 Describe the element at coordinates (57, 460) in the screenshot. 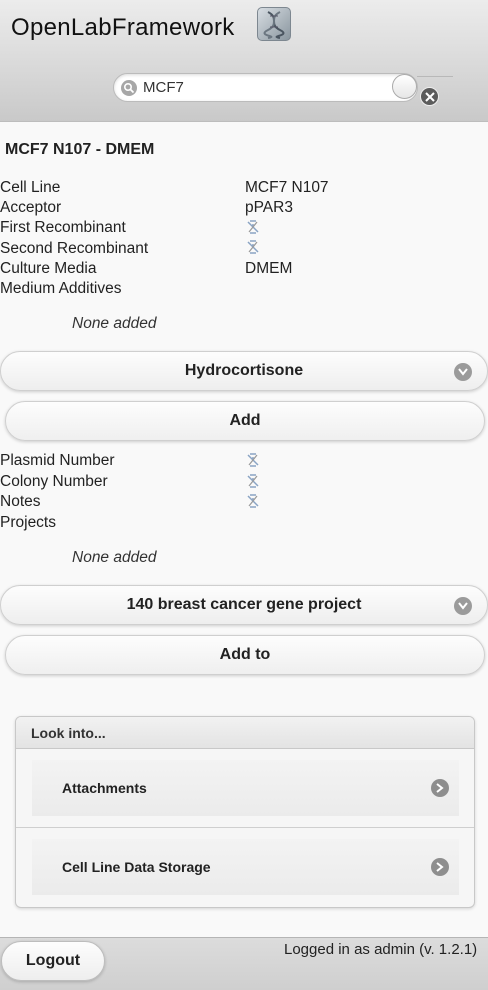

I see `field-label-plasmid-number: Plasmid Number` at that location.